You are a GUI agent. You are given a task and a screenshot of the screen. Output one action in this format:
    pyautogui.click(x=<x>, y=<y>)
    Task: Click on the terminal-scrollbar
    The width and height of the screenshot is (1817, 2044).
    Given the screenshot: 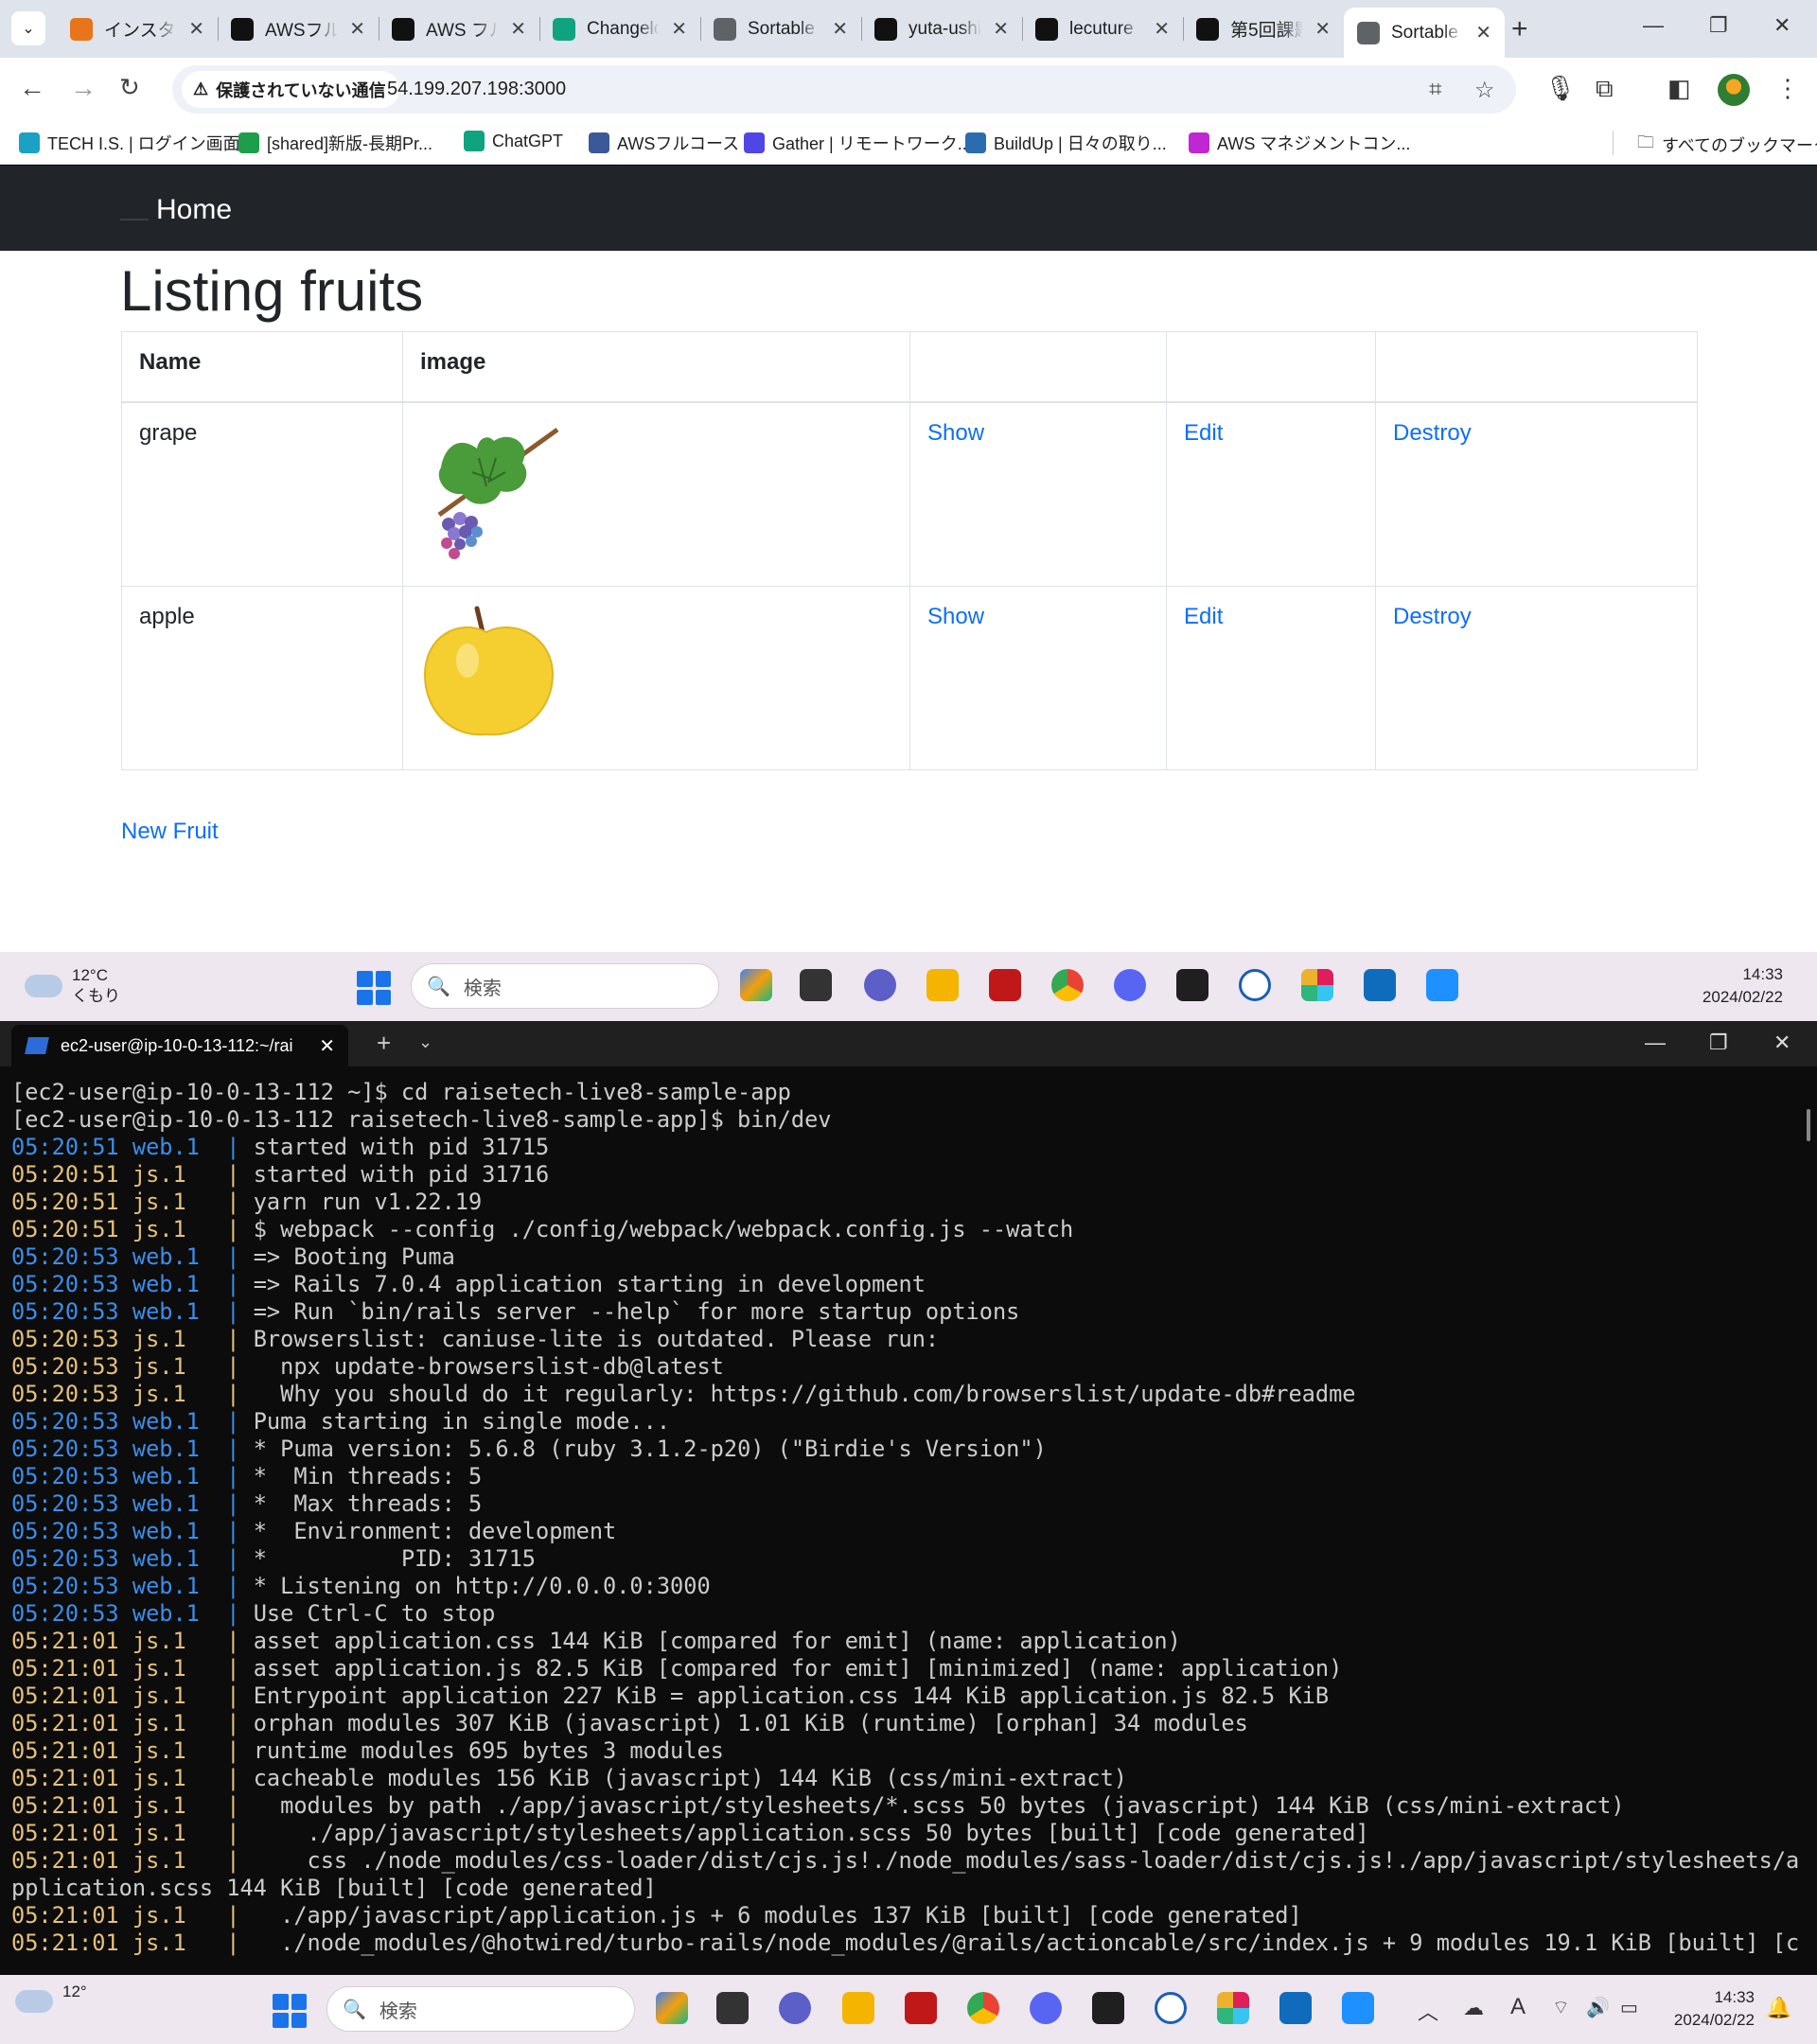 What is the action you would take?
    pyautogui.click(x=1808, y=1125)
    